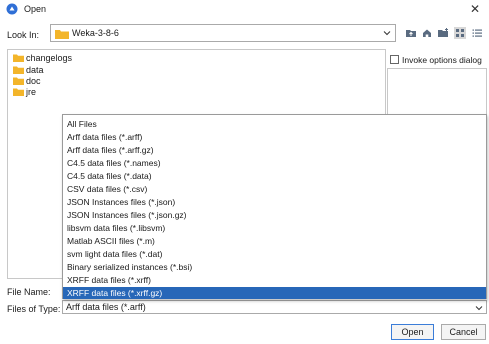 This screenshot has width=489, height=344. What do you see at coordinates (460, 33) in the screenshot?
I see `list-view-icon` at bounding box center [460, 33].